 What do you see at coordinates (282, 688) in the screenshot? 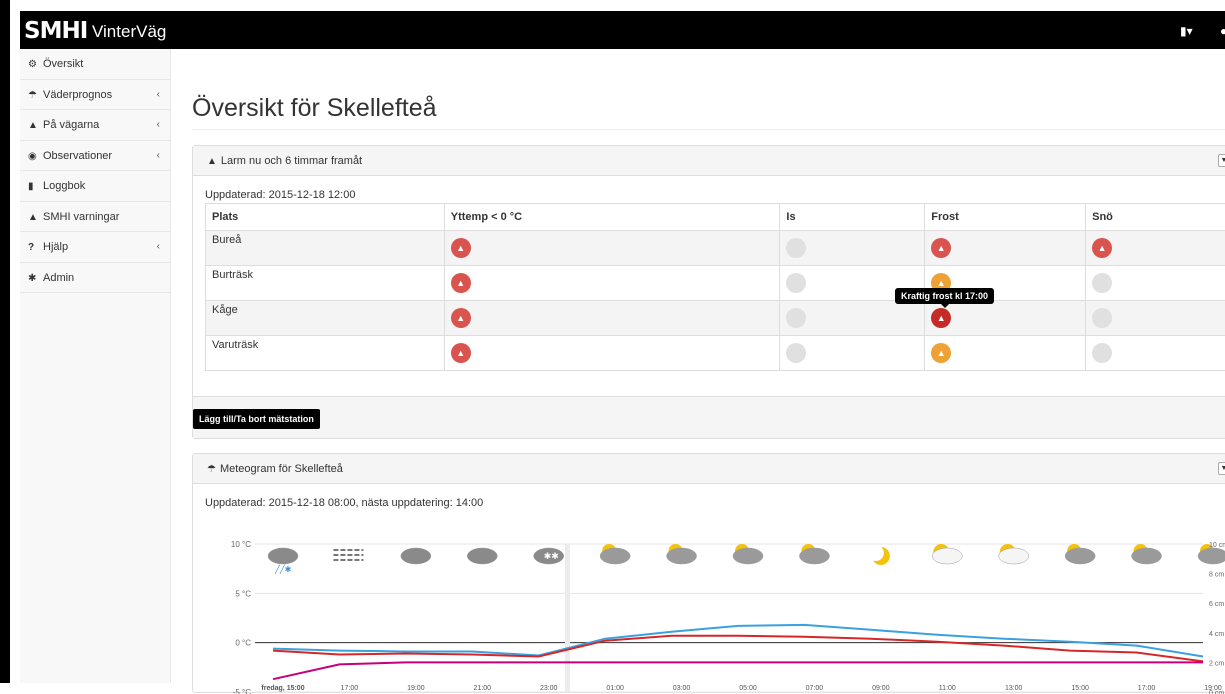
I see `x-tick-label: fredag, 15:00` at bounding box center [282, 688].